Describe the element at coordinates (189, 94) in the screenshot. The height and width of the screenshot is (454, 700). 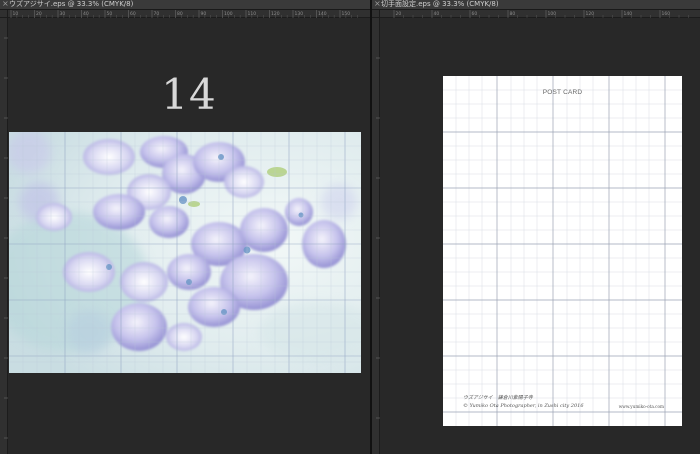
I see `page-number: 14` at that location.